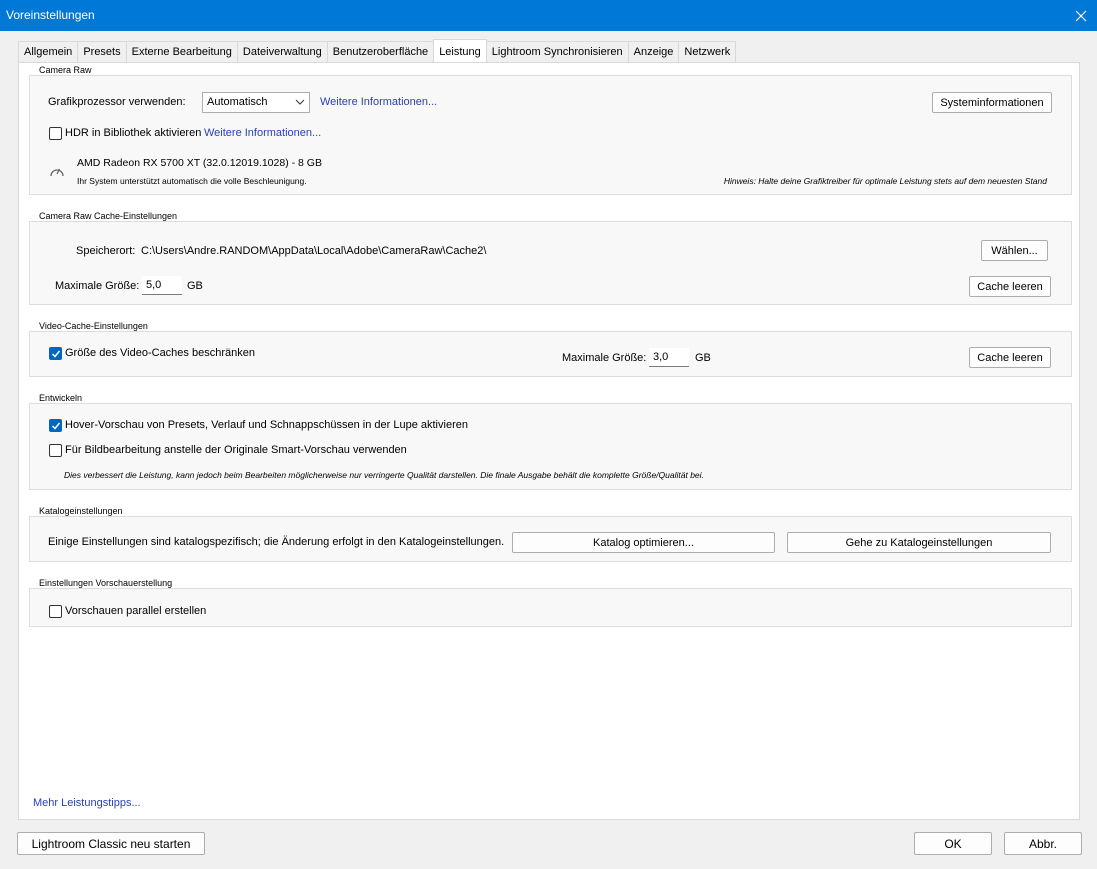 This screenshot has width=1097, height=869. What do you see at coordinates (557, 51) in the screenshot?
I see `tab-lightroom-synchronisieren: Lightroom Synchronisieren` at bounding box center [557, 51].